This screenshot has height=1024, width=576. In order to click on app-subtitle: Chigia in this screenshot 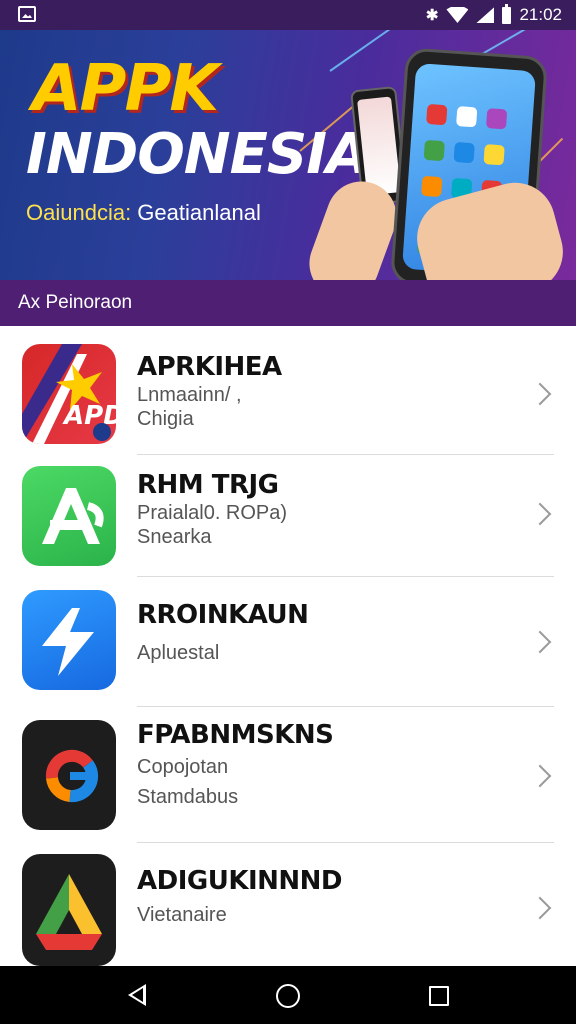, I will do `click(165, 419)`.